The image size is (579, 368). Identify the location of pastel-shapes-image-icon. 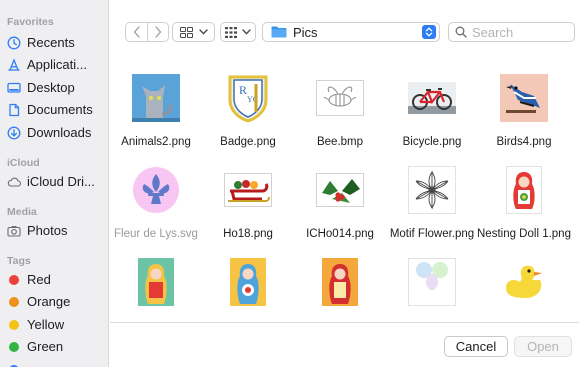
(432, 282).